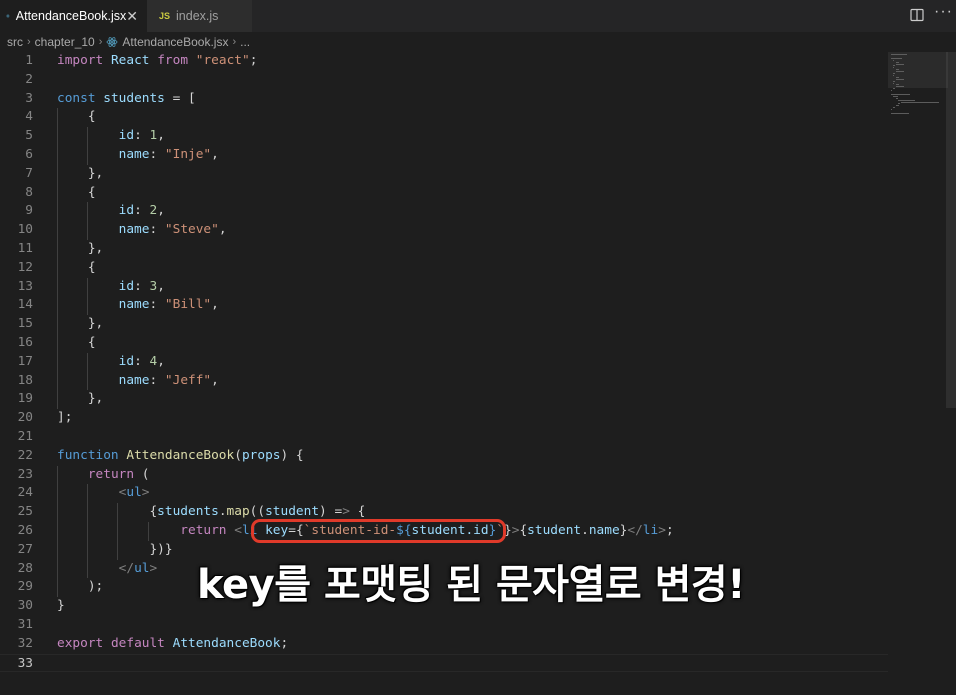  Describe the element at coordinates (444, 249) in the screenshot. I see `code-line: 11 },` at that location.